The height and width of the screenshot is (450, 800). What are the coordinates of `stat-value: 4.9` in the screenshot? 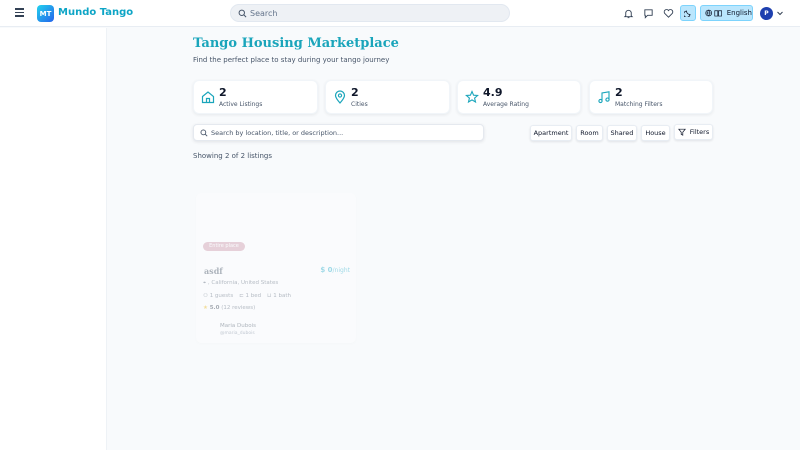 It's located at (493, 92).